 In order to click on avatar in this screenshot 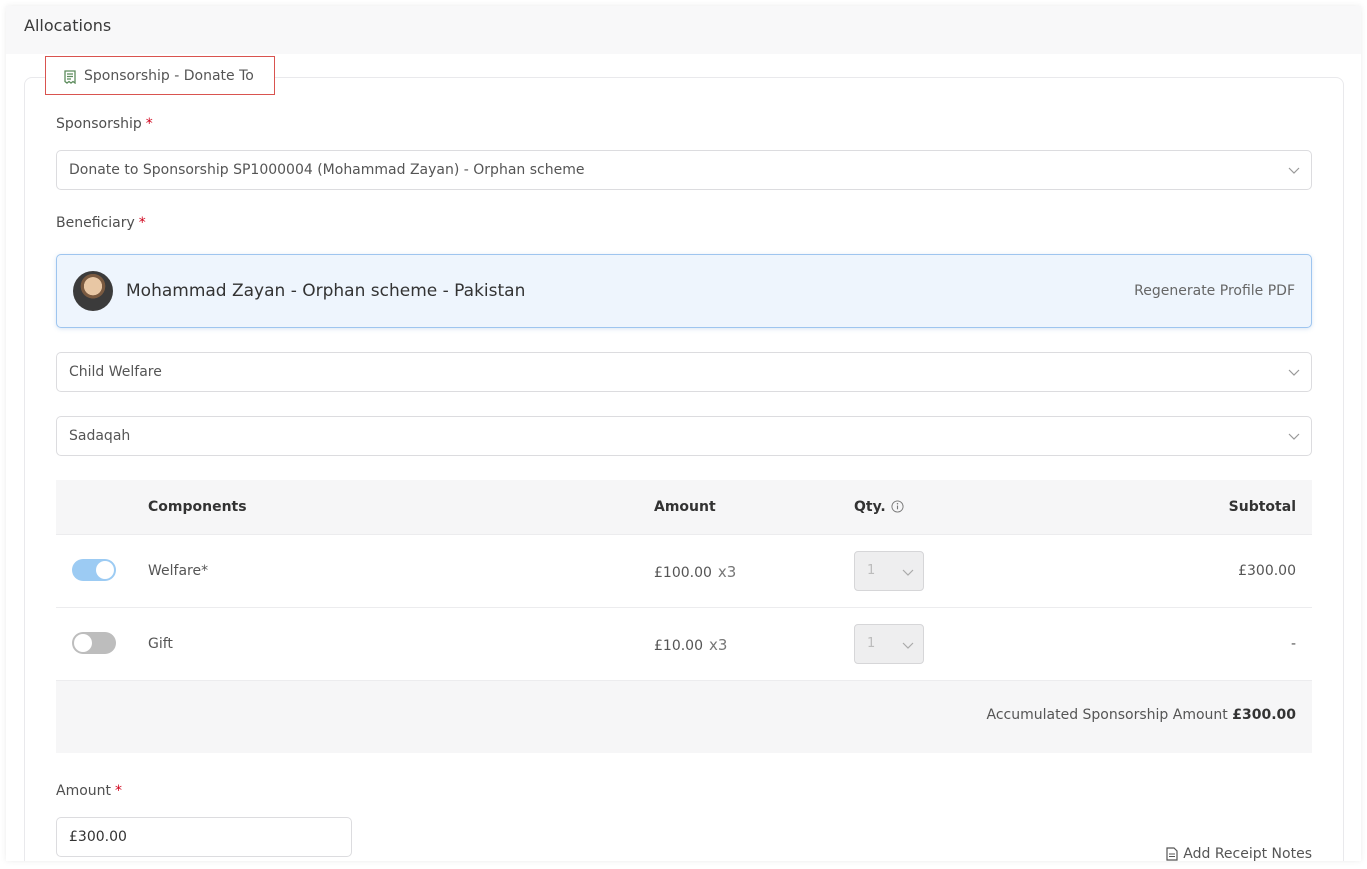, I will do `click(93, 291)`.